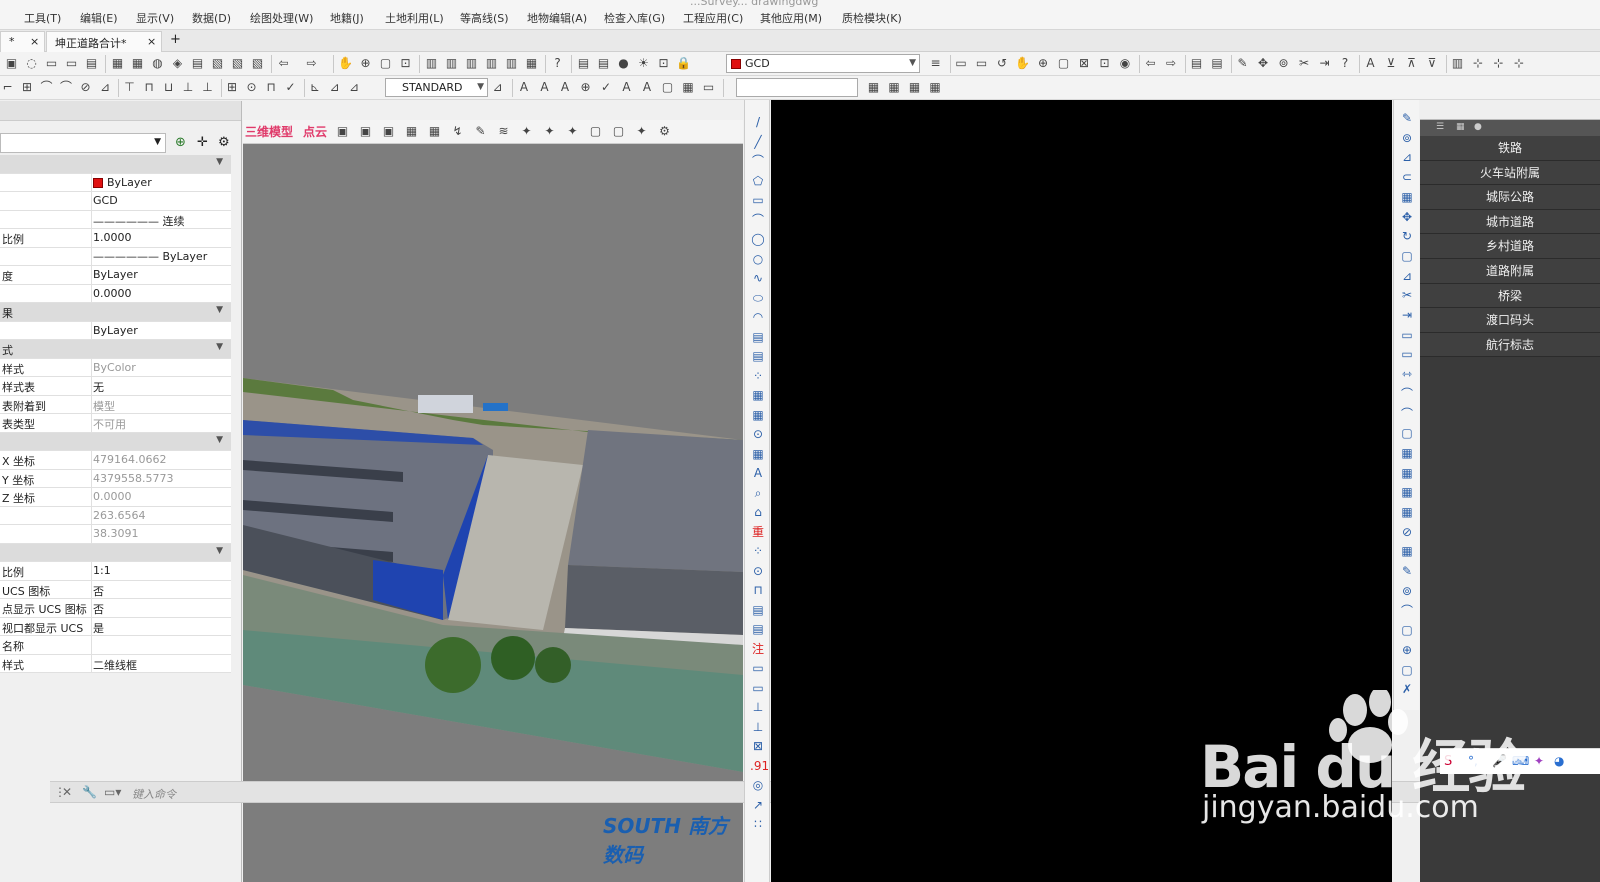 The height and width of the screenshot is (882, 1600). Describe the element at coordinates (1043, 63) in the screenshot. I see `zoom-icon: ⊕` at that location.